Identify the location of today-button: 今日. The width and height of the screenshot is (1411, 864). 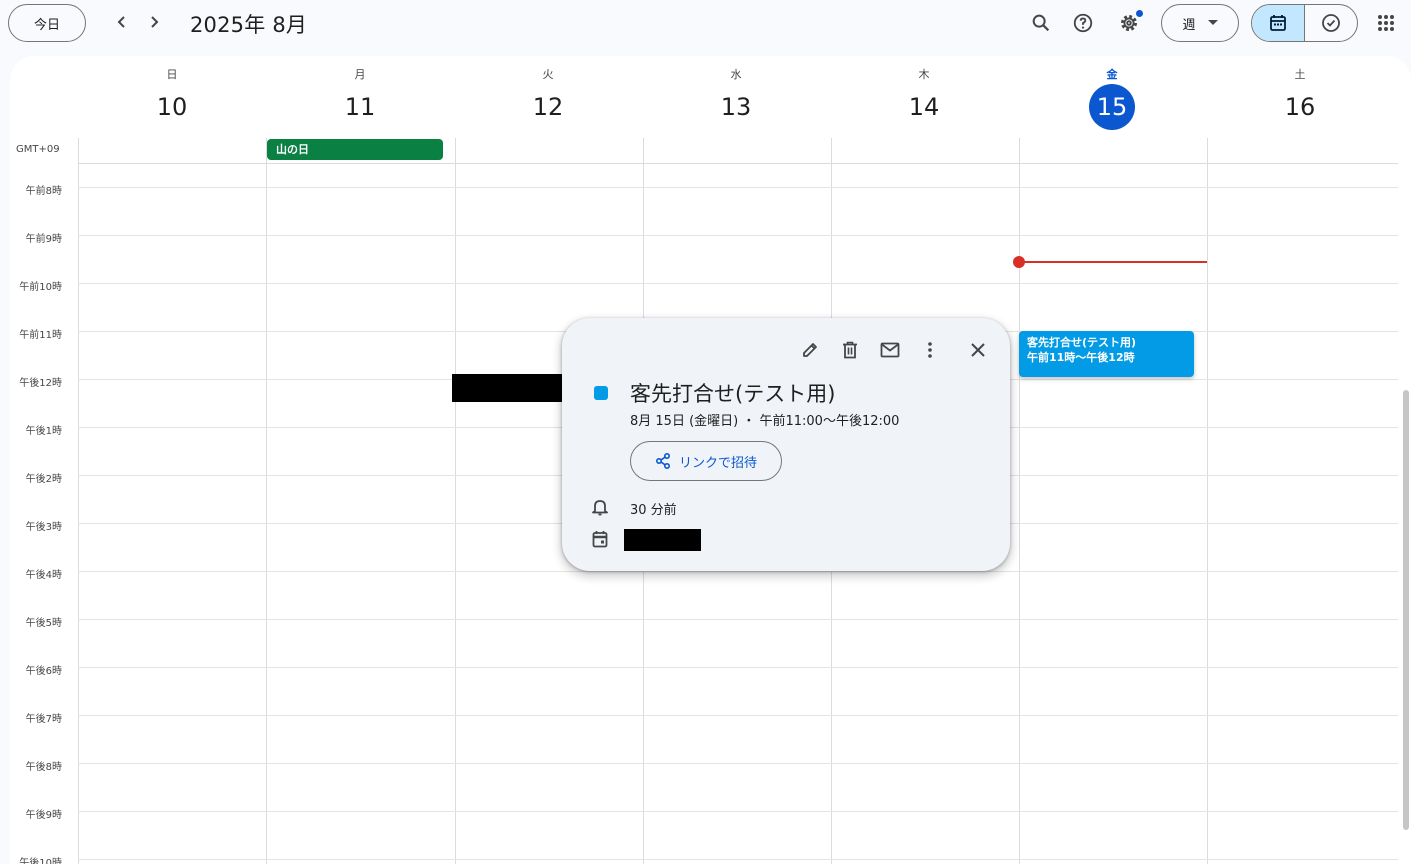
(47, 23).